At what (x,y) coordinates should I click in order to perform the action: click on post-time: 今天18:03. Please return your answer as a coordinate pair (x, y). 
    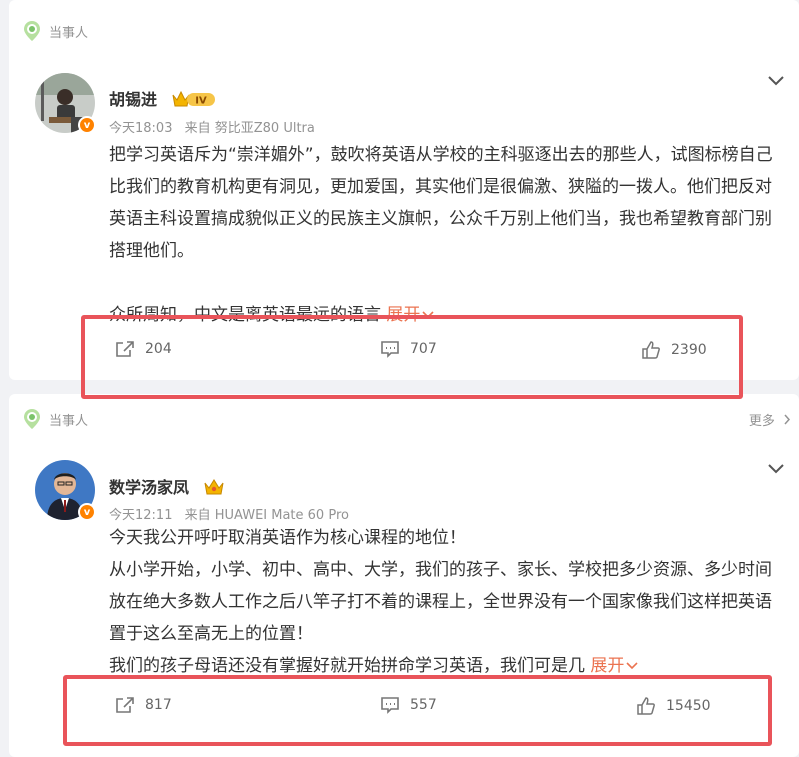
    Looking at the image, I should click on (140, 128).